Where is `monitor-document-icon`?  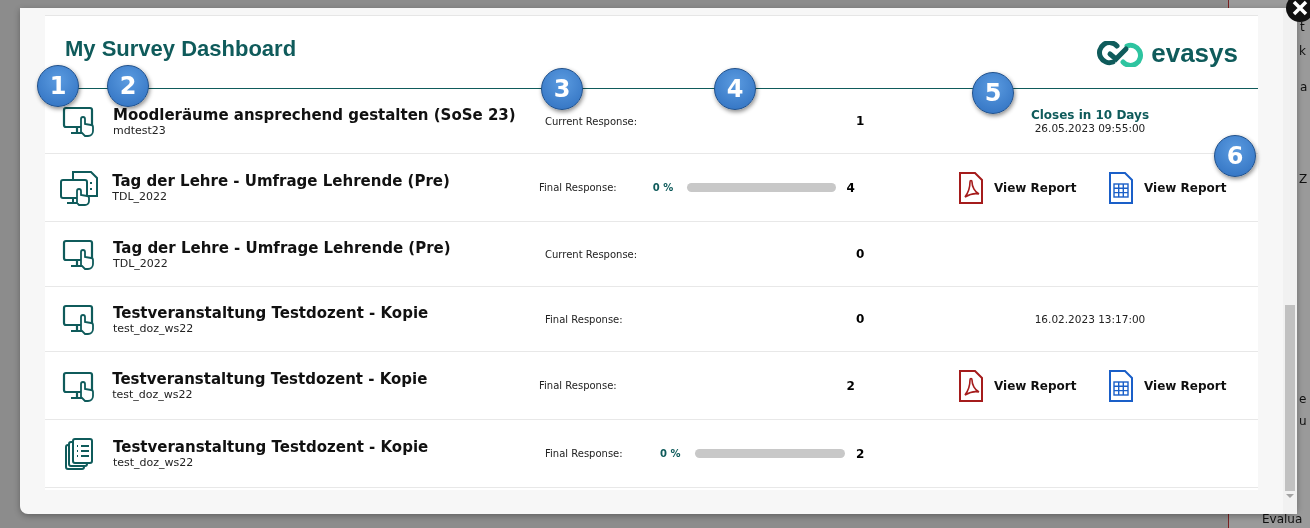
monitor-document-icon is located at coordinates (78, 187).